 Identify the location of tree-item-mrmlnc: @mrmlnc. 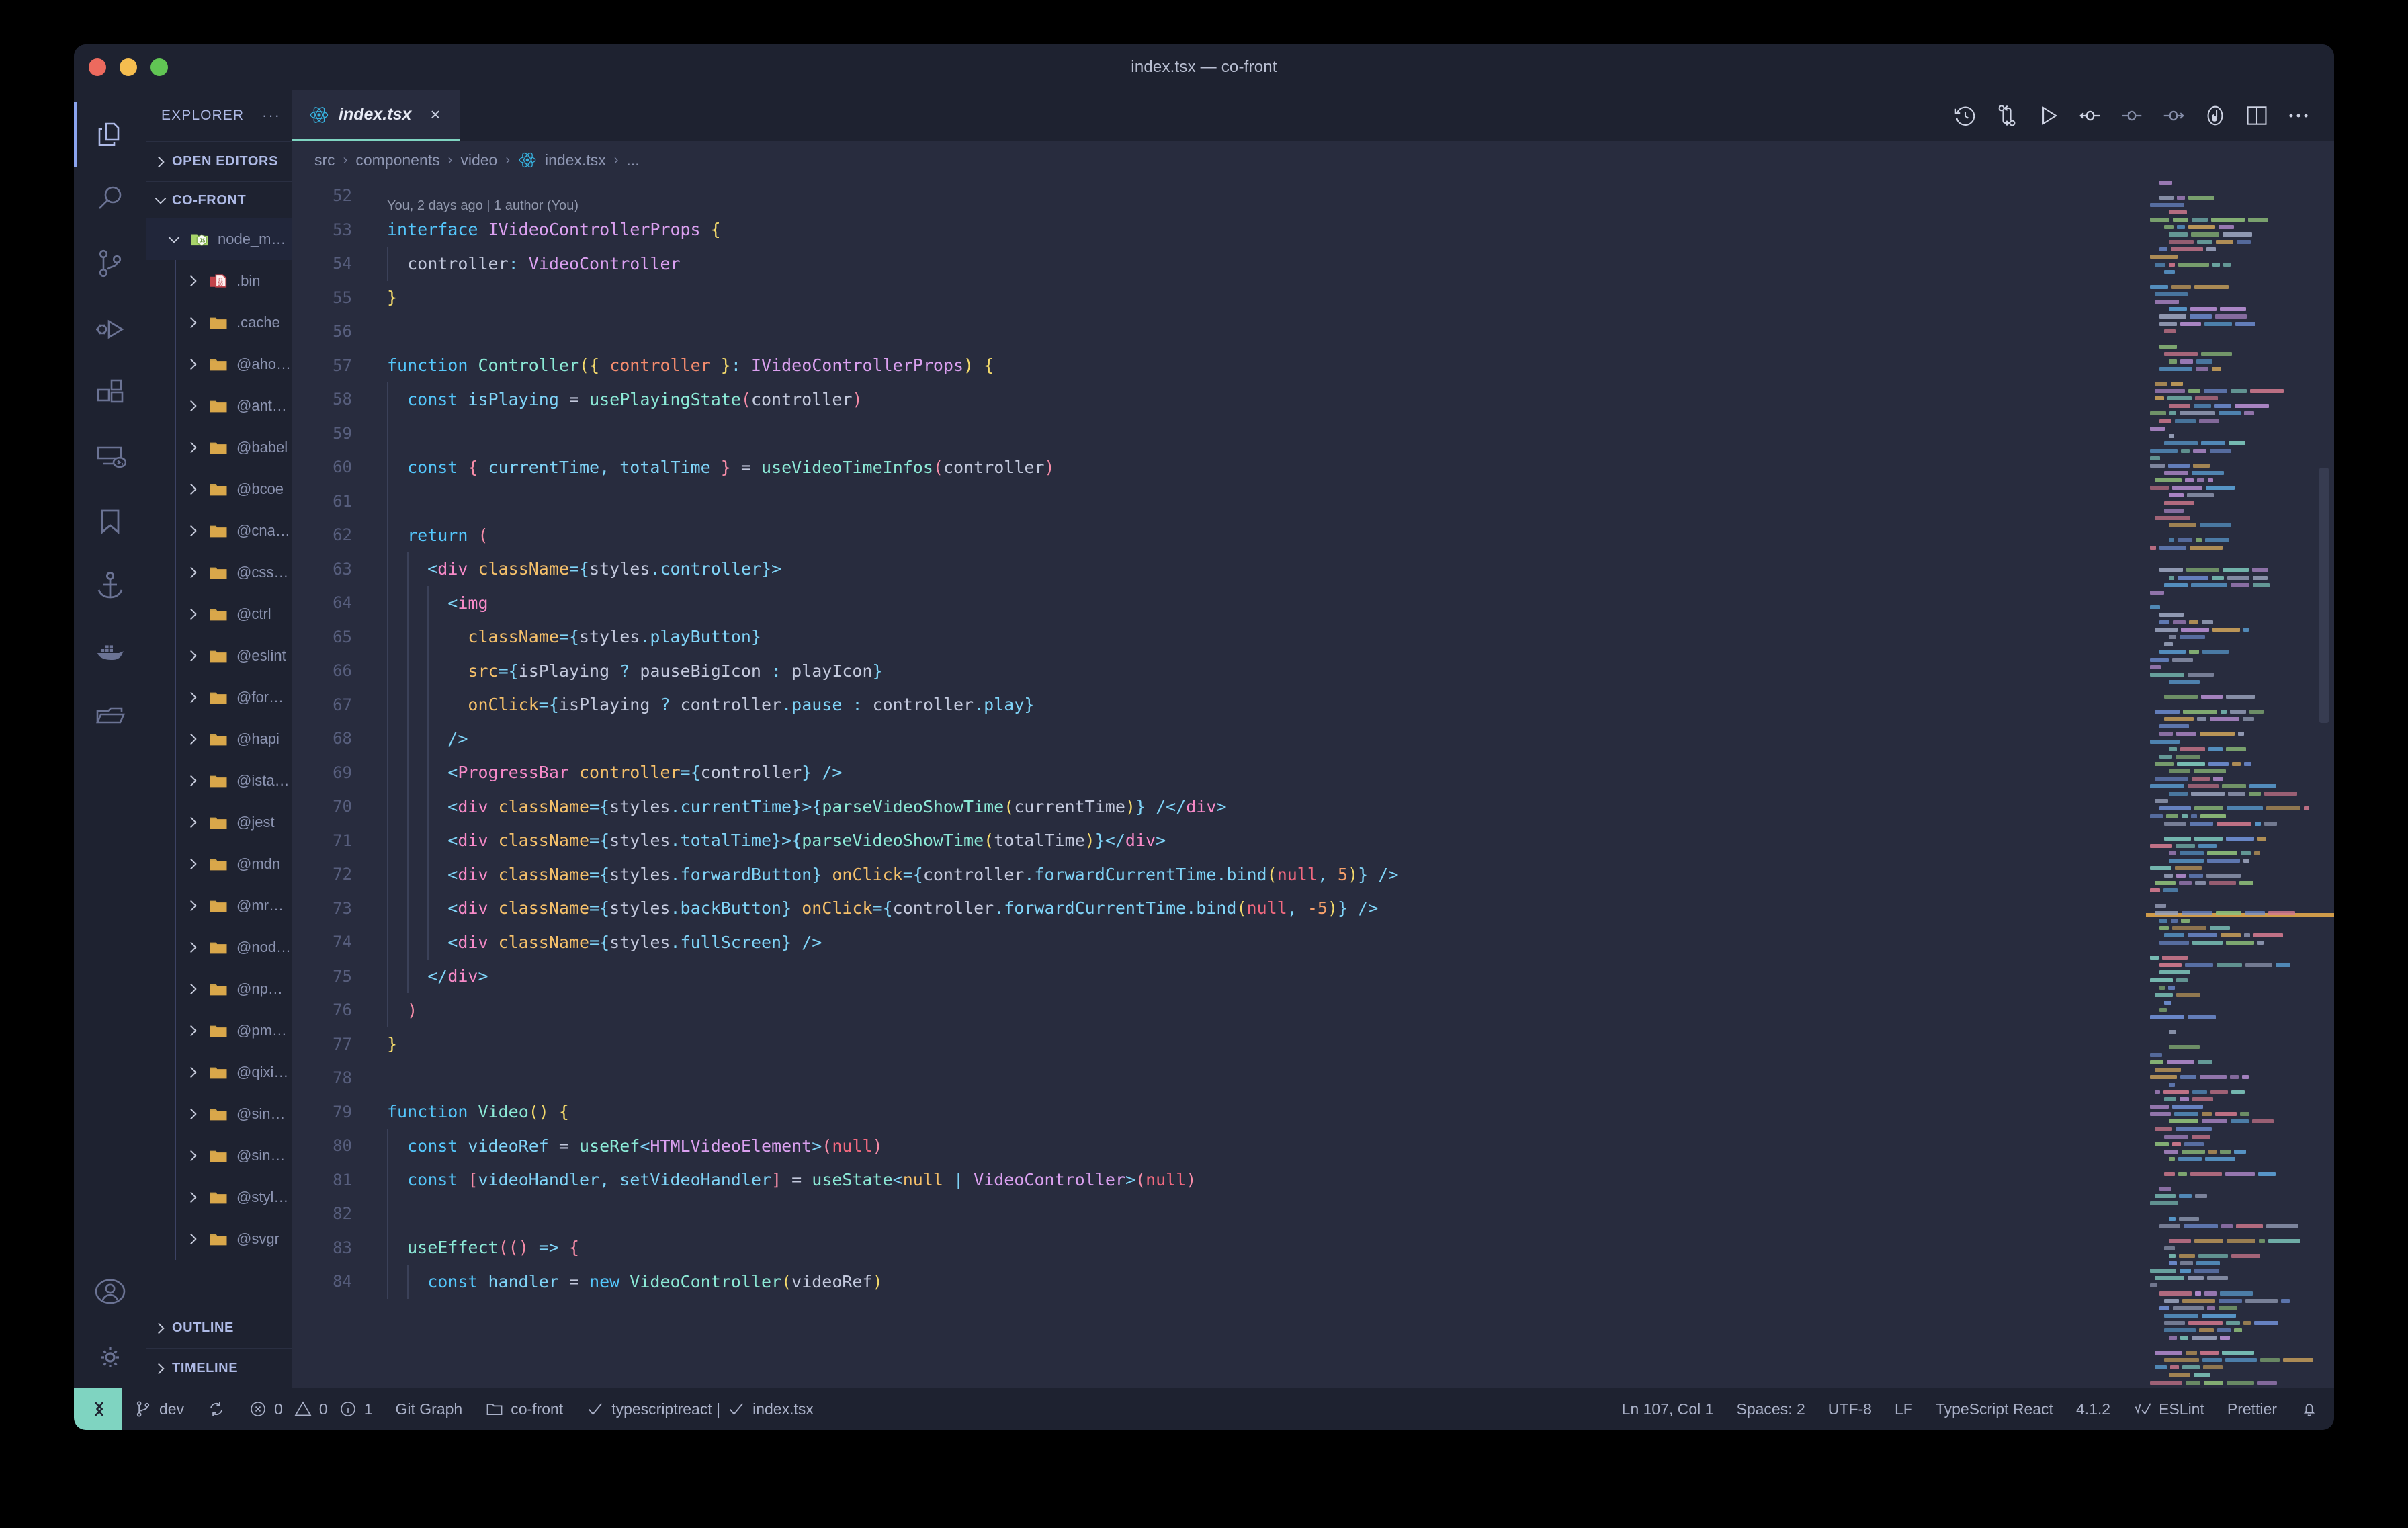
(219, 906).